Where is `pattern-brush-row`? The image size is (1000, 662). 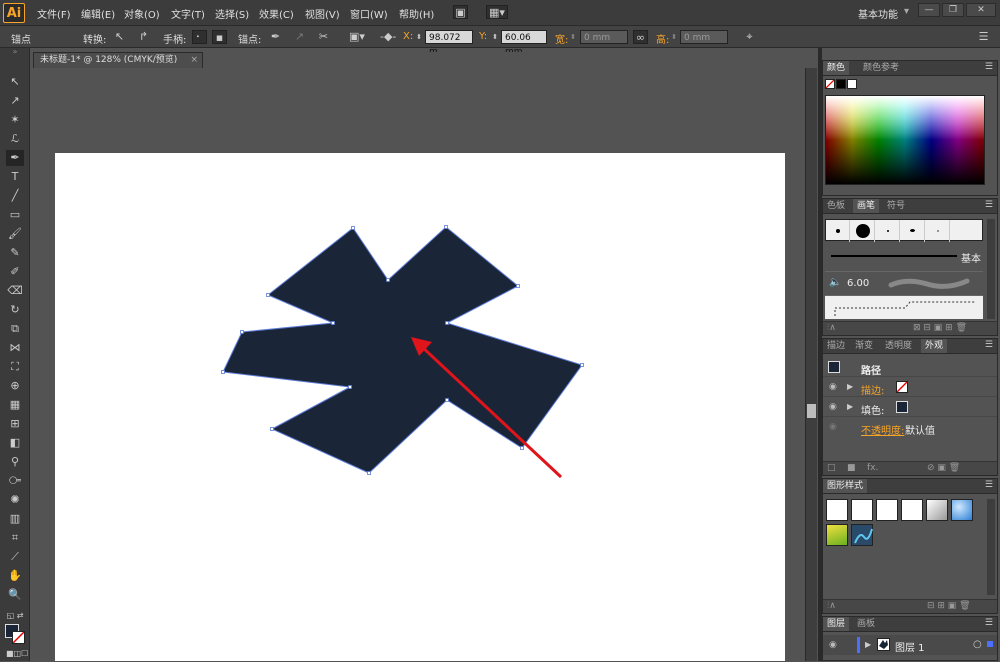
pattern-brush-row is located at coordinates (904, 307).